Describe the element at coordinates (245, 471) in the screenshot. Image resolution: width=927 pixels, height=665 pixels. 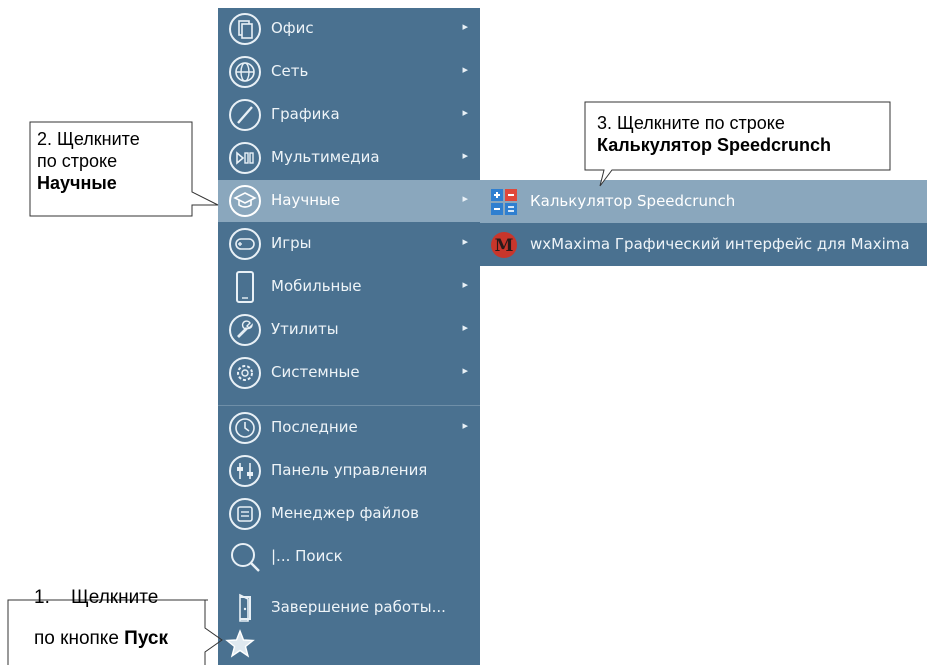
I see `control-panel-icon` at that location.